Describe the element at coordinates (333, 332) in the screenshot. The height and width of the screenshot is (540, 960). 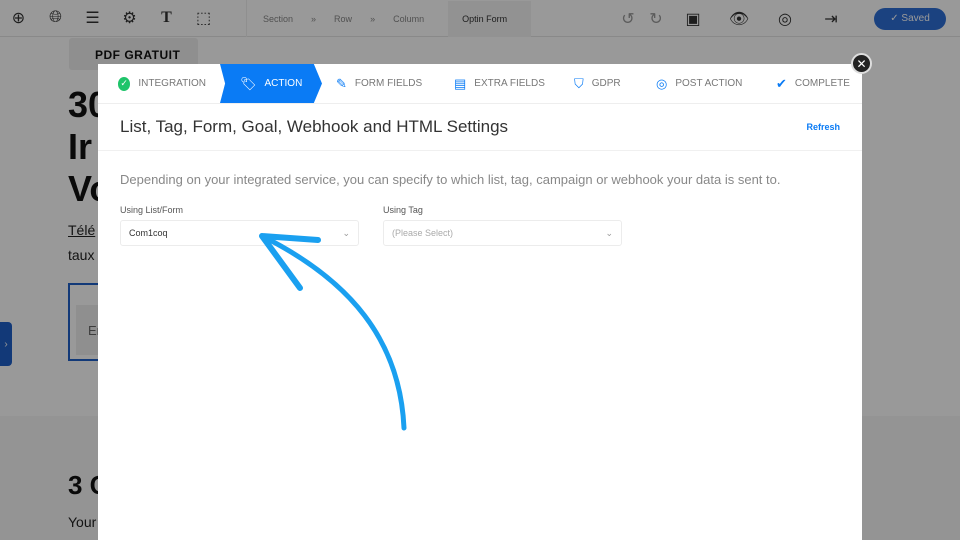
I see `annotation-arrow` at that location.